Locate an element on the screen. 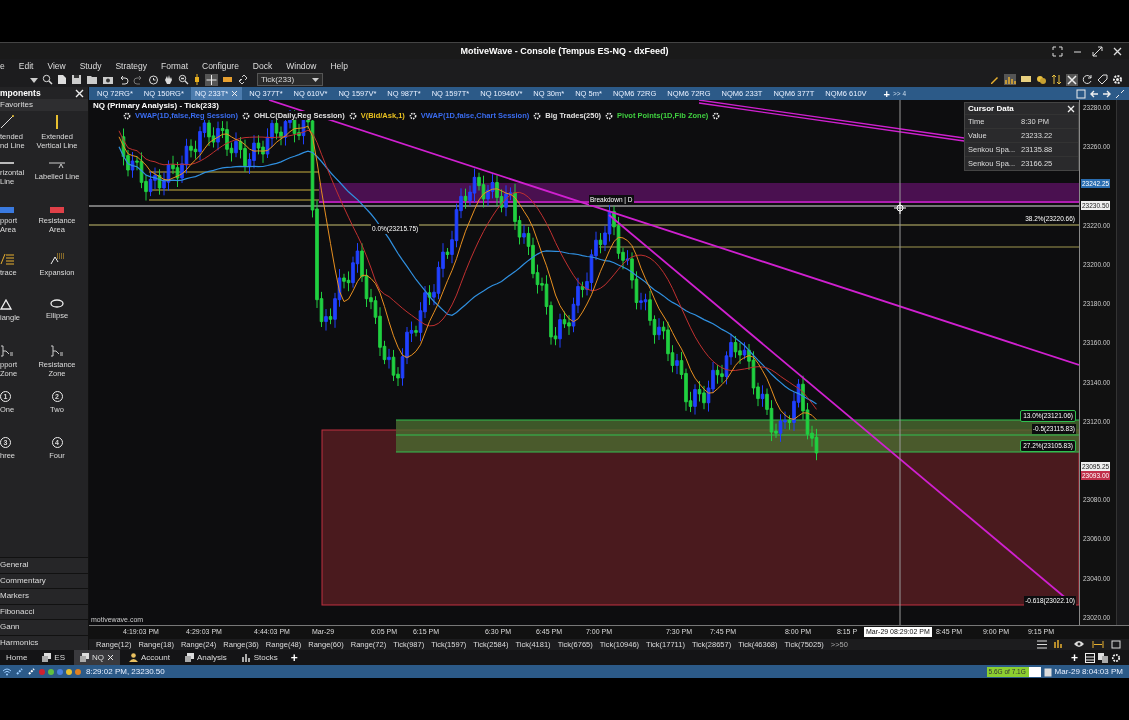 Image resolution: width=1129 pixels, height=720 pixels. folder-icon is located at coordinates (92, 80).